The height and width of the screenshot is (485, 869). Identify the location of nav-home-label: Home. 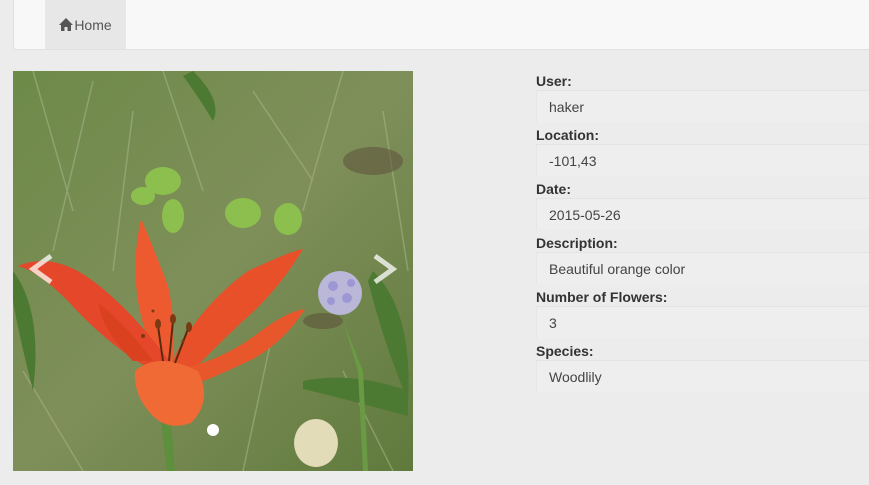
(93, 24).